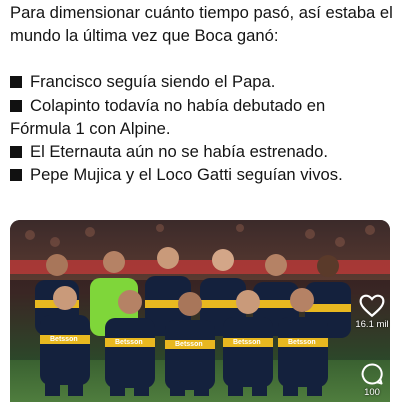 The width and height of the screenshot is (400, 402). I want to click on comment-action: 100, so click(372, 380).